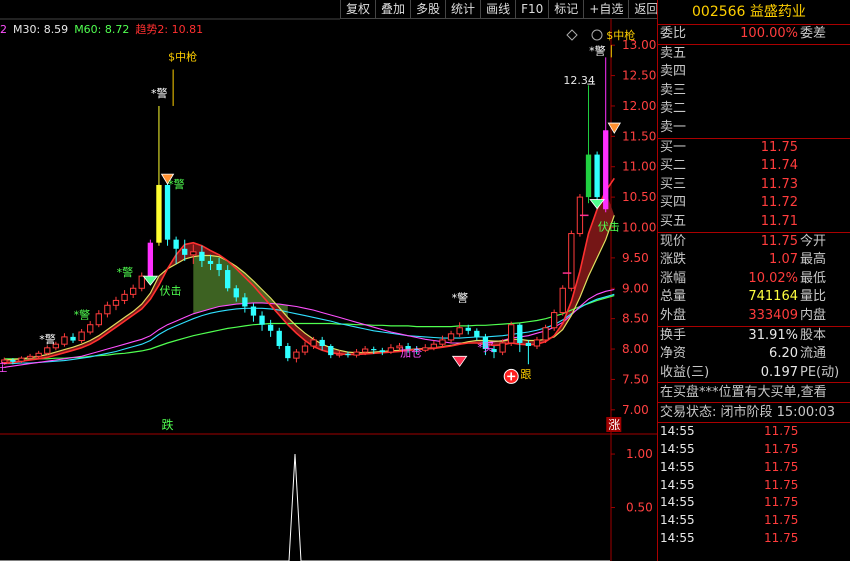  What do you see at coordinates (743, 315) in the screenshot?
I see `stat-row: 外盘 333409 内盘` at bounding box center [743, 315].